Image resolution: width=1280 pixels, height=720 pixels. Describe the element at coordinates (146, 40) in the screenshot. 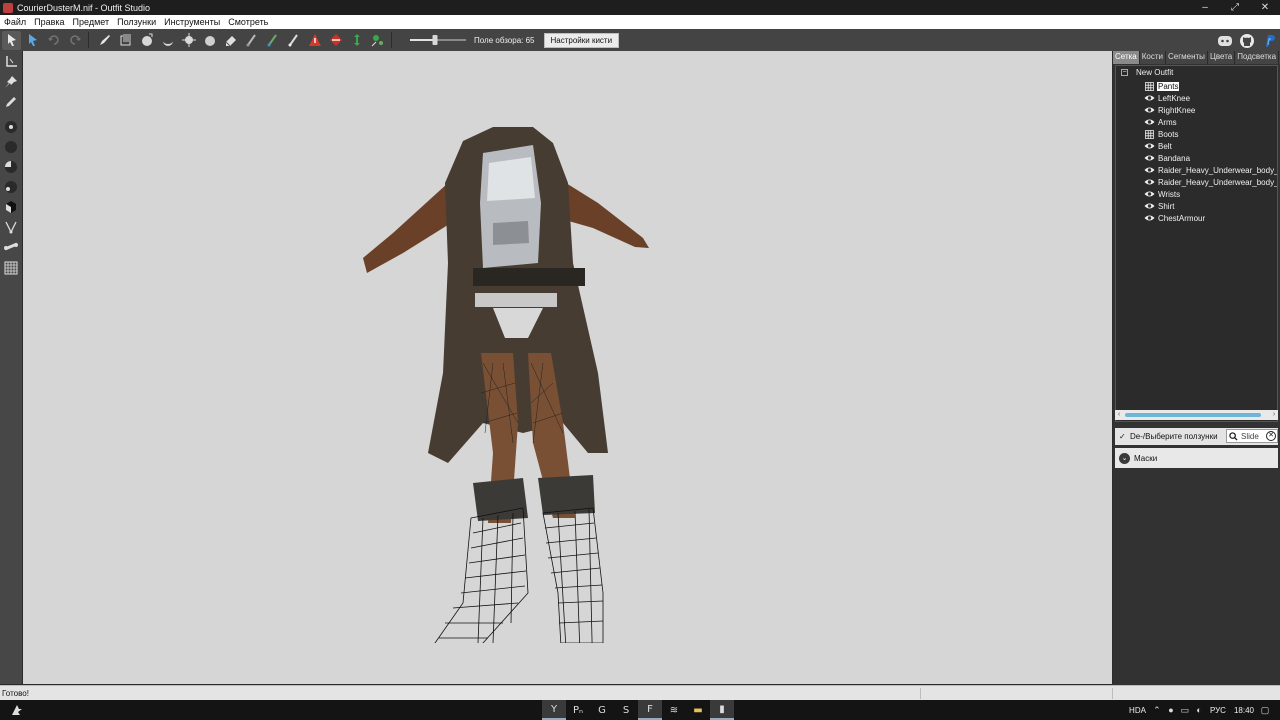

I see `brush-inflate-button` at that location.